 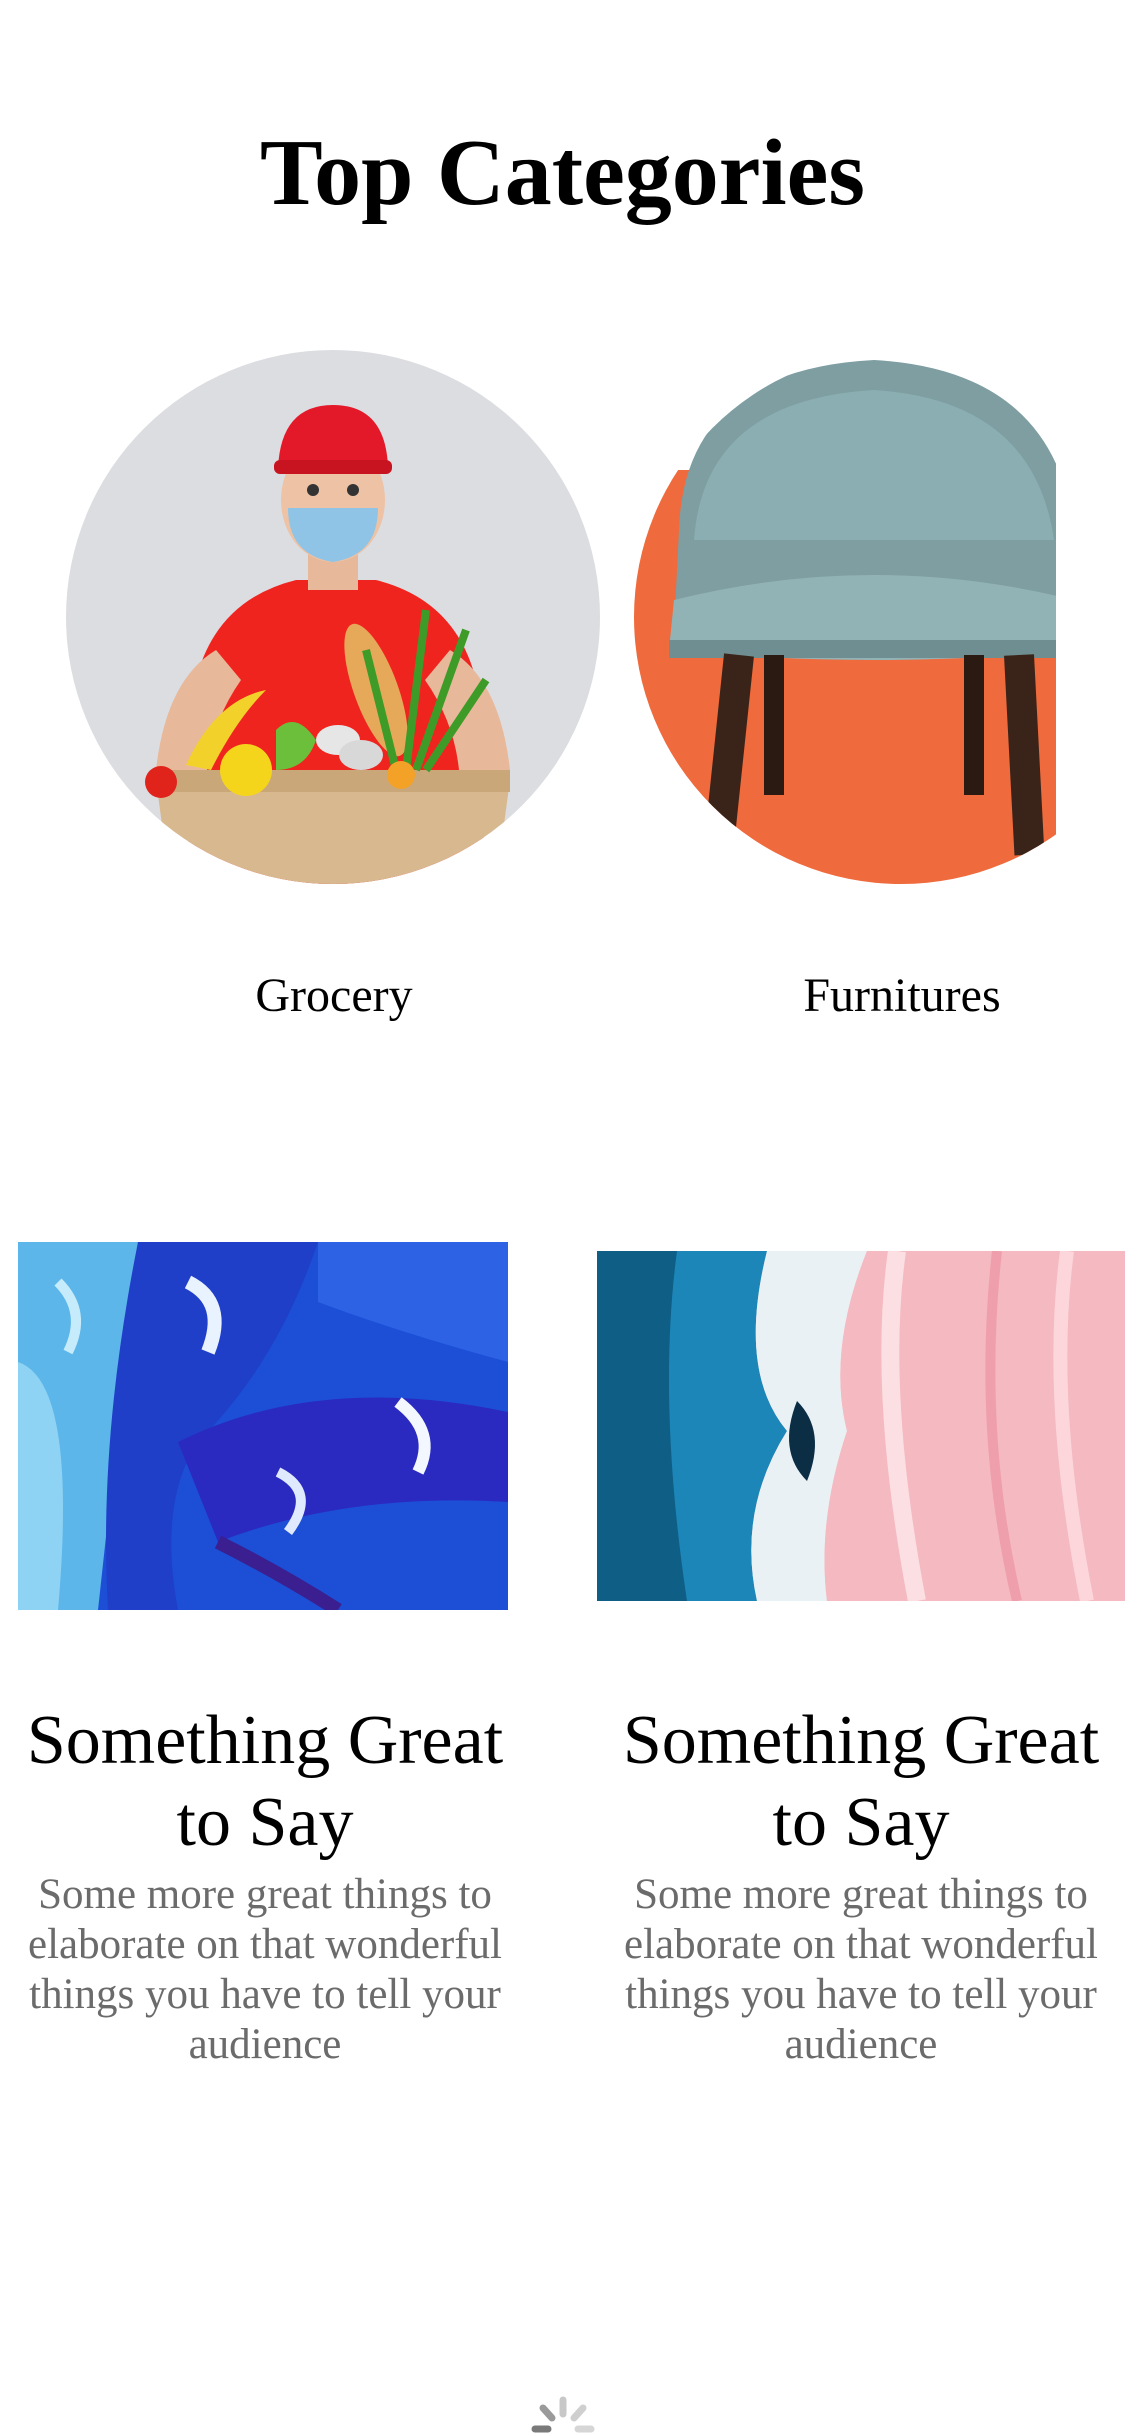 I want to click on grocery-category-image, so click(x=333, y=617).